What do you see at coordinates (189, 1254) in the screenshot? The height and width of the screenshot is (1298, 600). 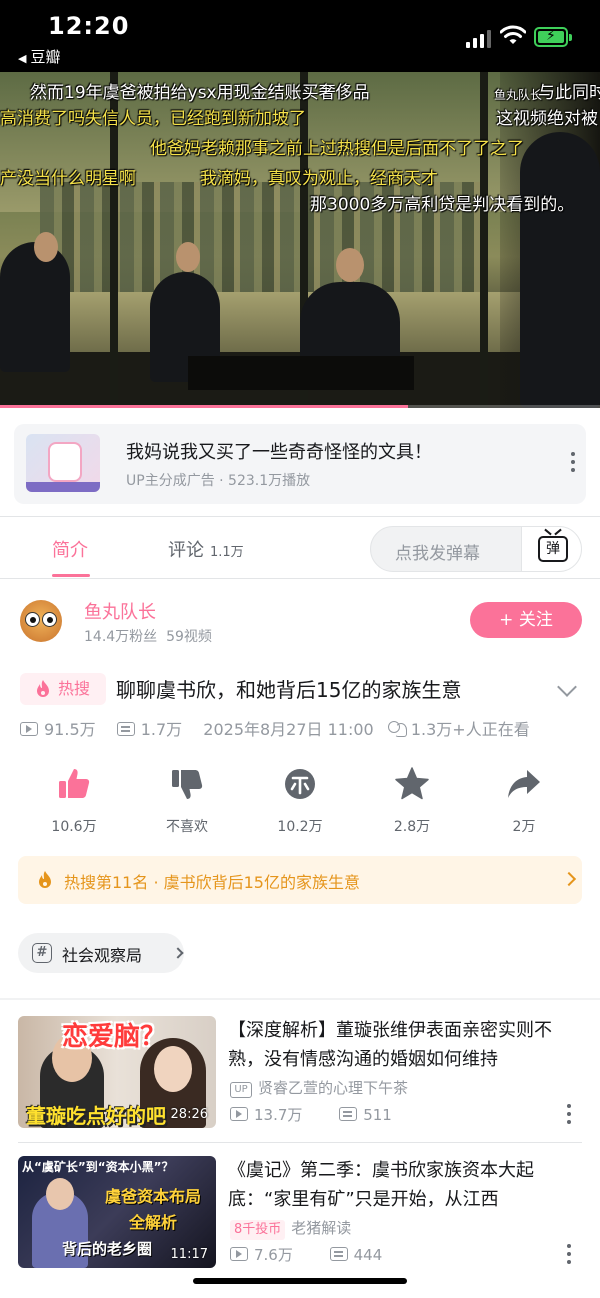 I see `video-duration: 11:17` at bounding box center [189, 1254].